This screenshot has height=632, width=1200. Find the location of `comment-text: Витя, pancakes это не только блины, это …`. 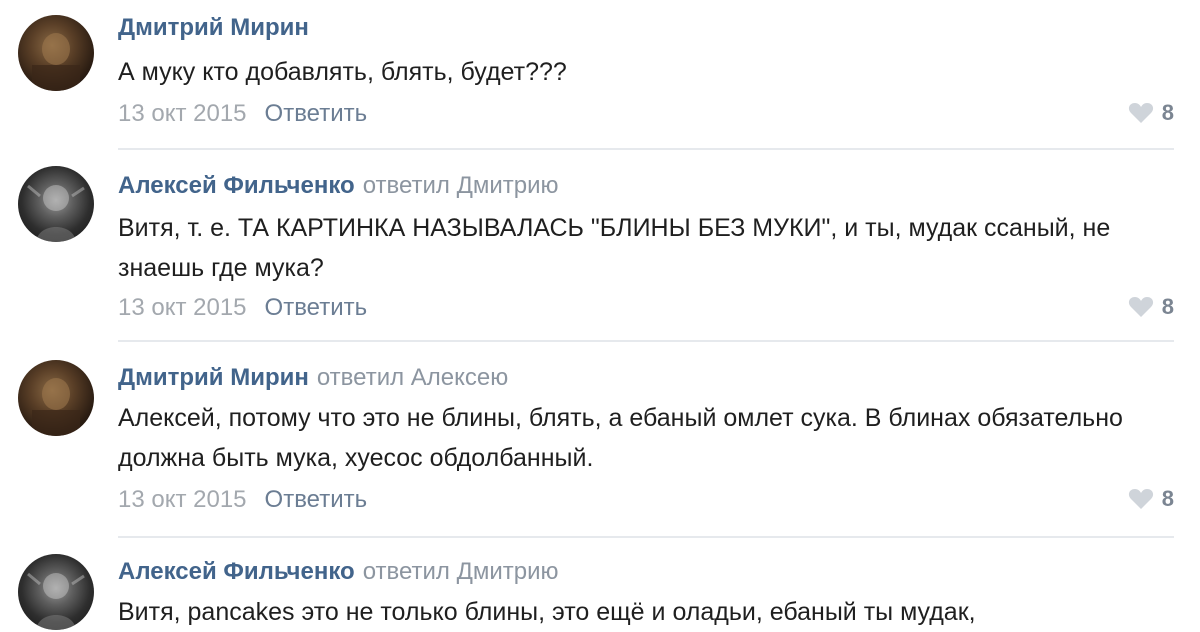

comment-text: Витя, pancakes это не только блины, это … is located at coordinates (547, 612).